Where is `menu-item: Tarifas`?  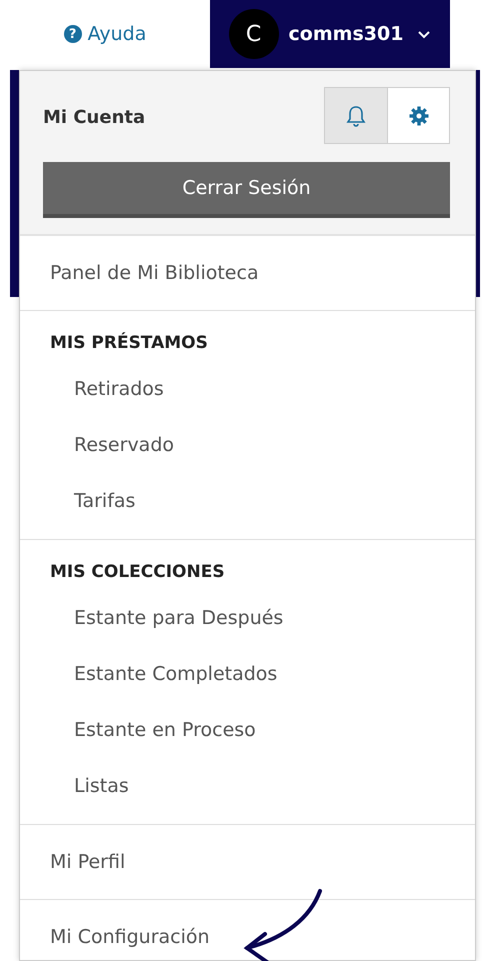
menu-item: Tarifas is located at coordinates (247, 501).